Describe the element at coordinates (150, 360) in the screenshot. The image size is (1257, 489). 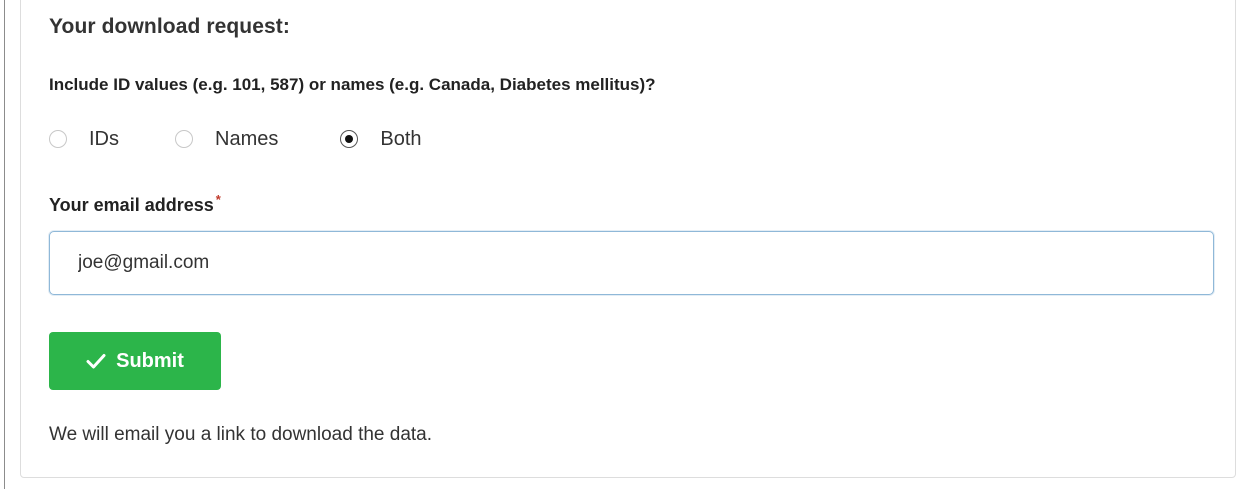
I see `submit-label: Submit` at that location.